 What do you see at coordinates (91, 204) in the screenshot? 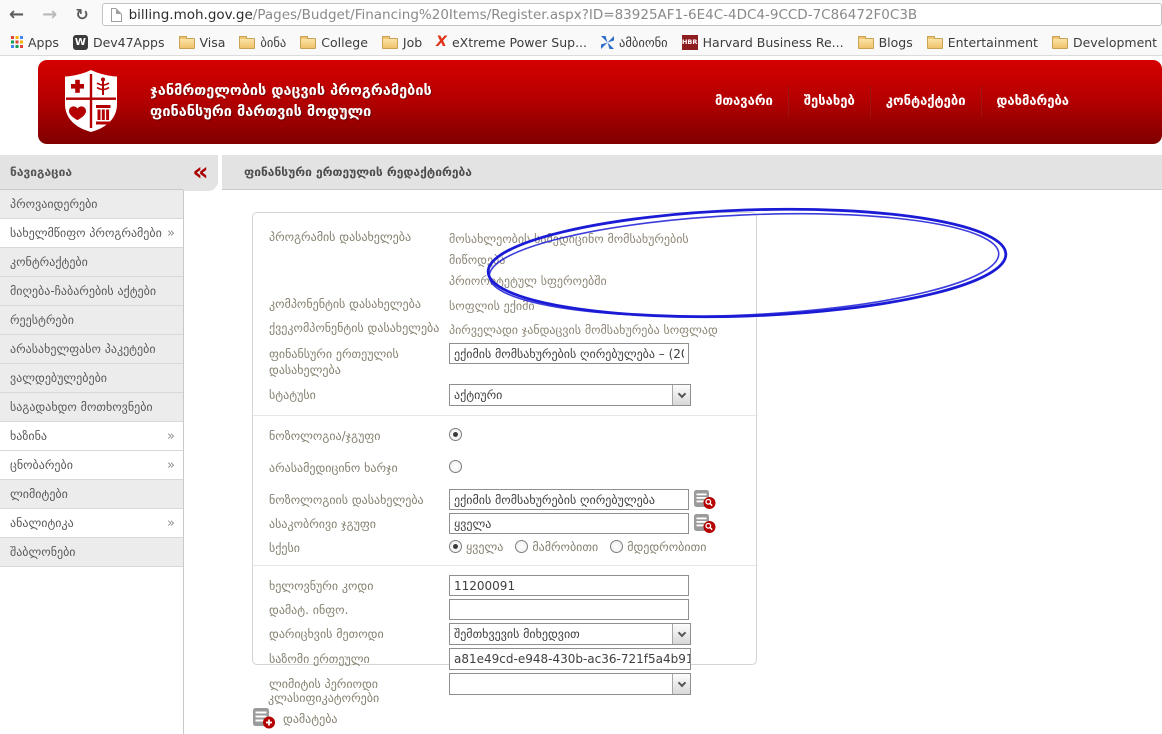
I see `sidebar-item-providers: პროვაიდერები` at bounding box center [91, 204].